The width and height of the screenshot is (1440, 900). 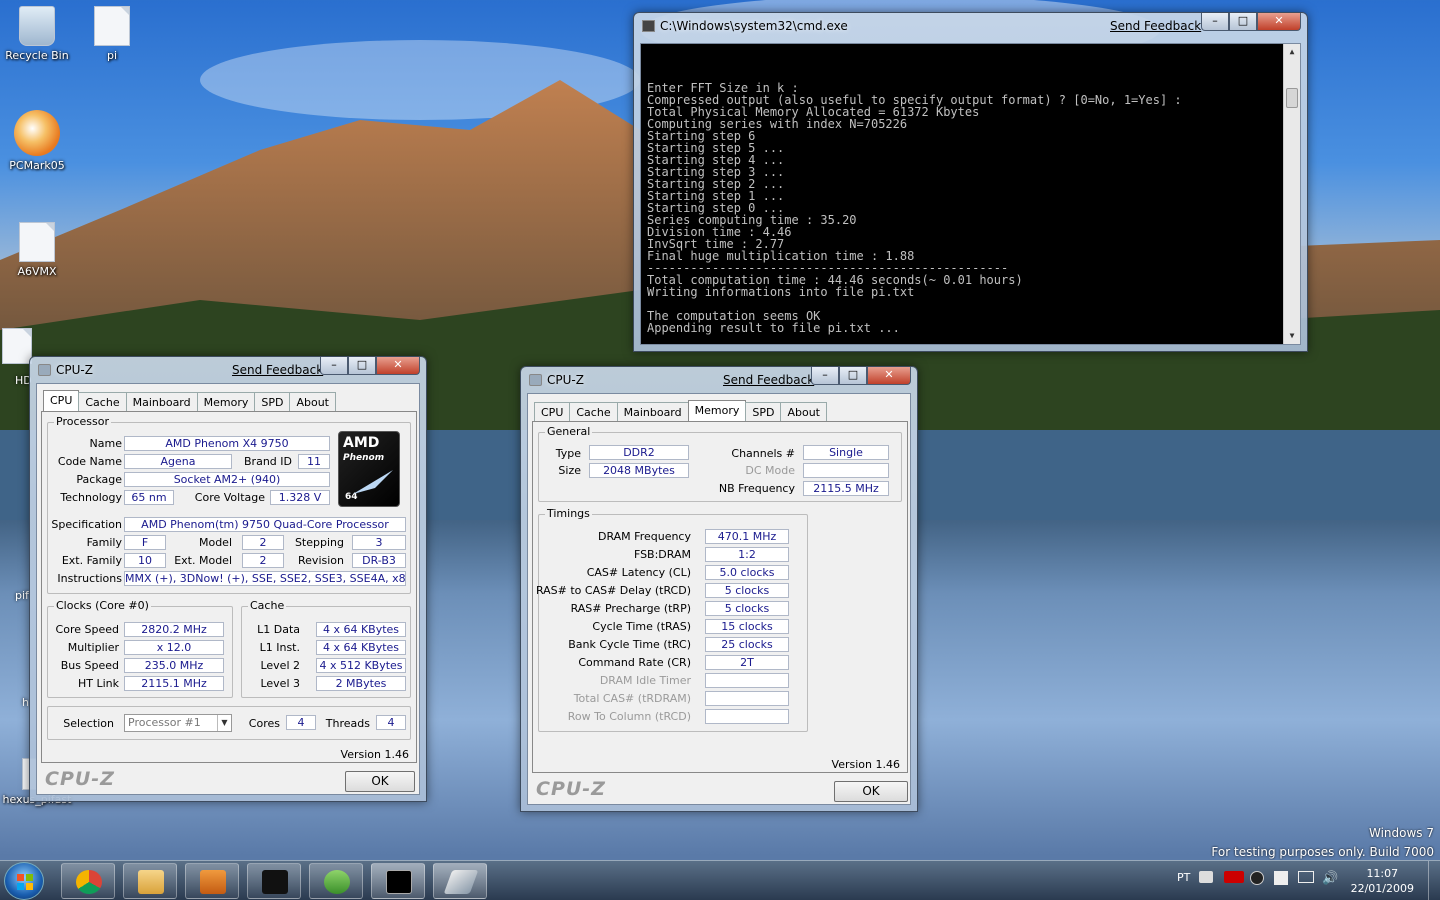 I want to click on model-label: Model, so click(x=215, y=542).